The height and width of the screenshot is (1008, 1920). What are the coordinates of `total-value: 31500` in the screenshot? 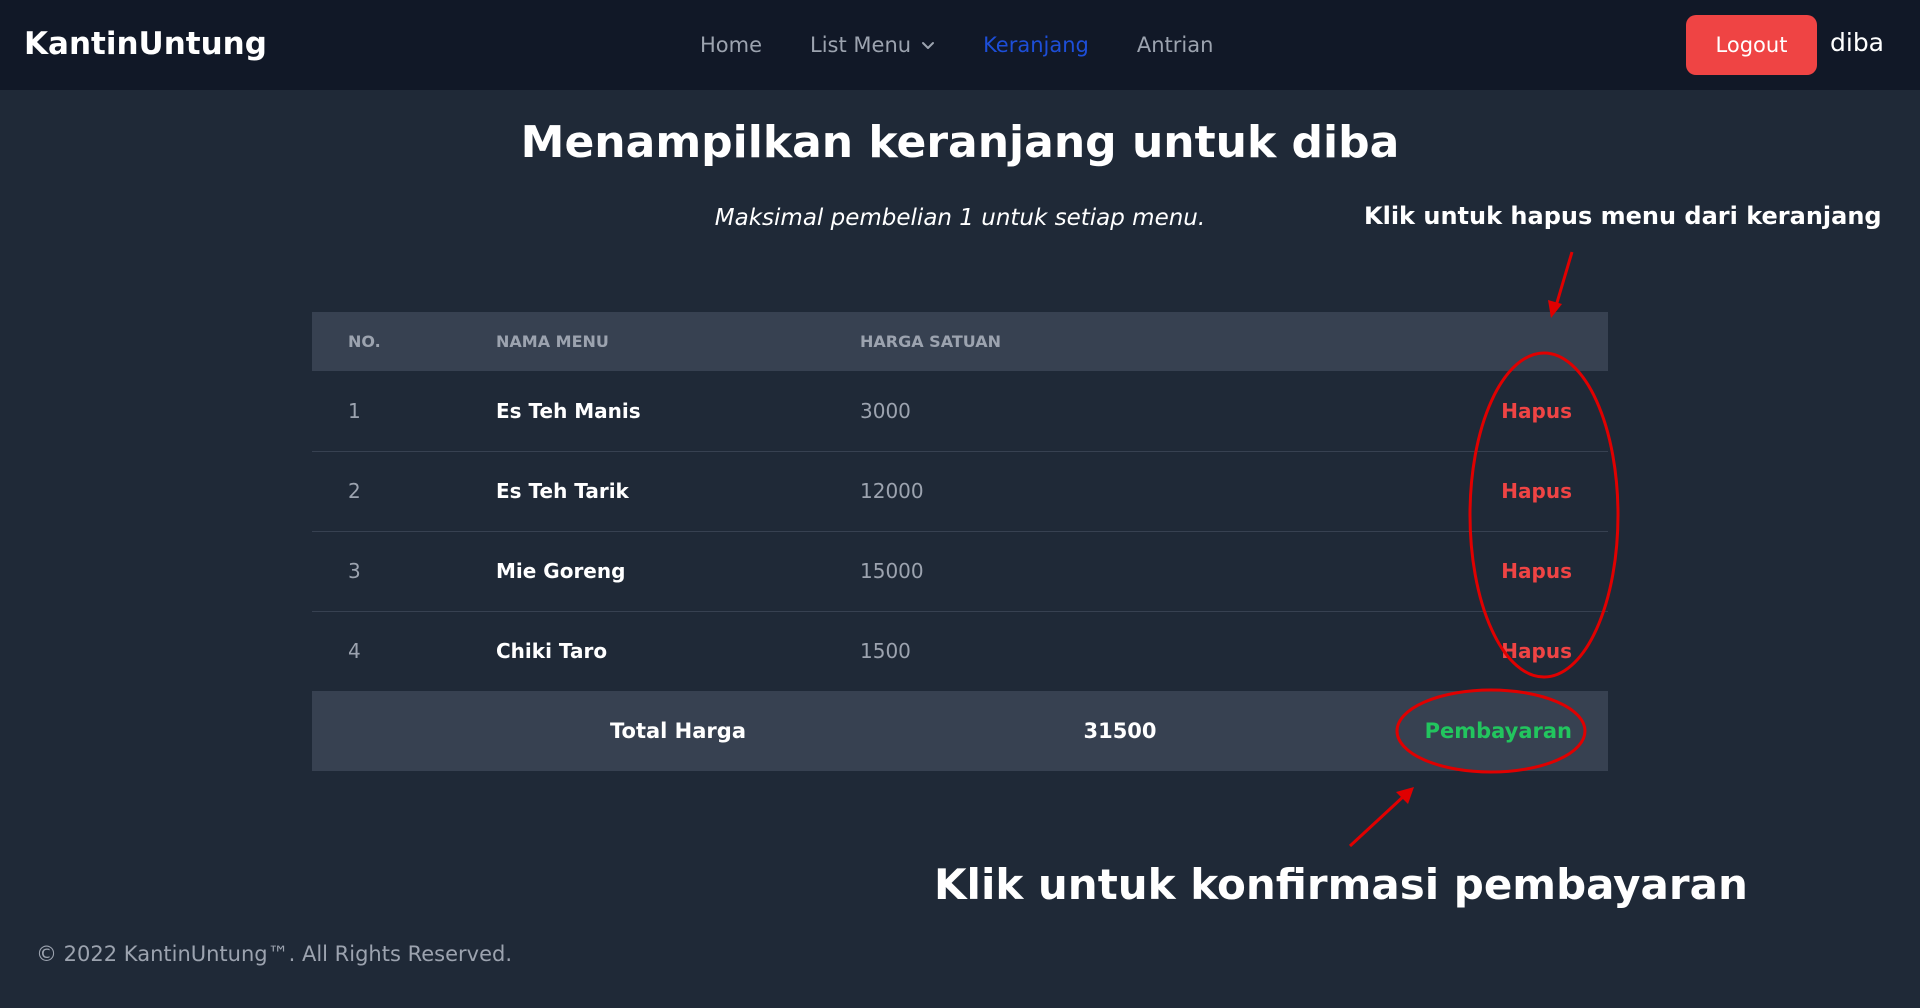 It's located at (1120, 731).